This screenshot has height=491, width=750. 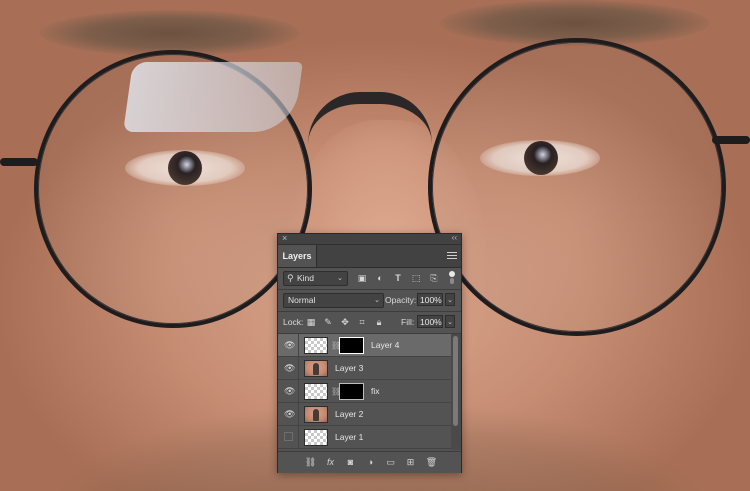 I want to click on search-icon: ⚲, so click(x=290, y=278).